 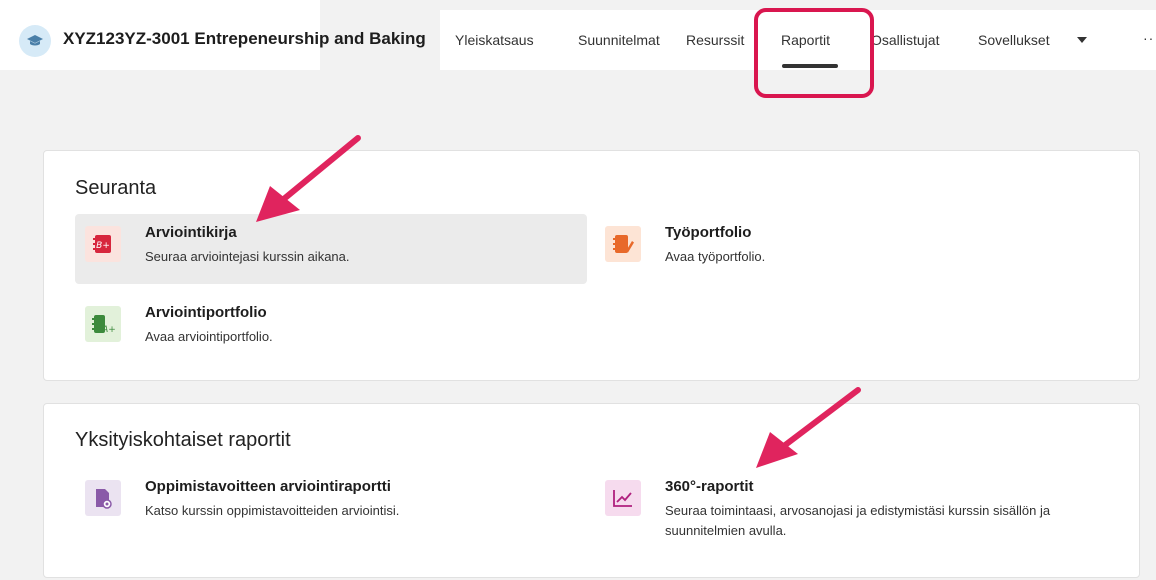 What do you see at coordinates (206, 312) in the screenshot?
I see `item-title: Arviointiportfolio` at bounding box center [206, 312].